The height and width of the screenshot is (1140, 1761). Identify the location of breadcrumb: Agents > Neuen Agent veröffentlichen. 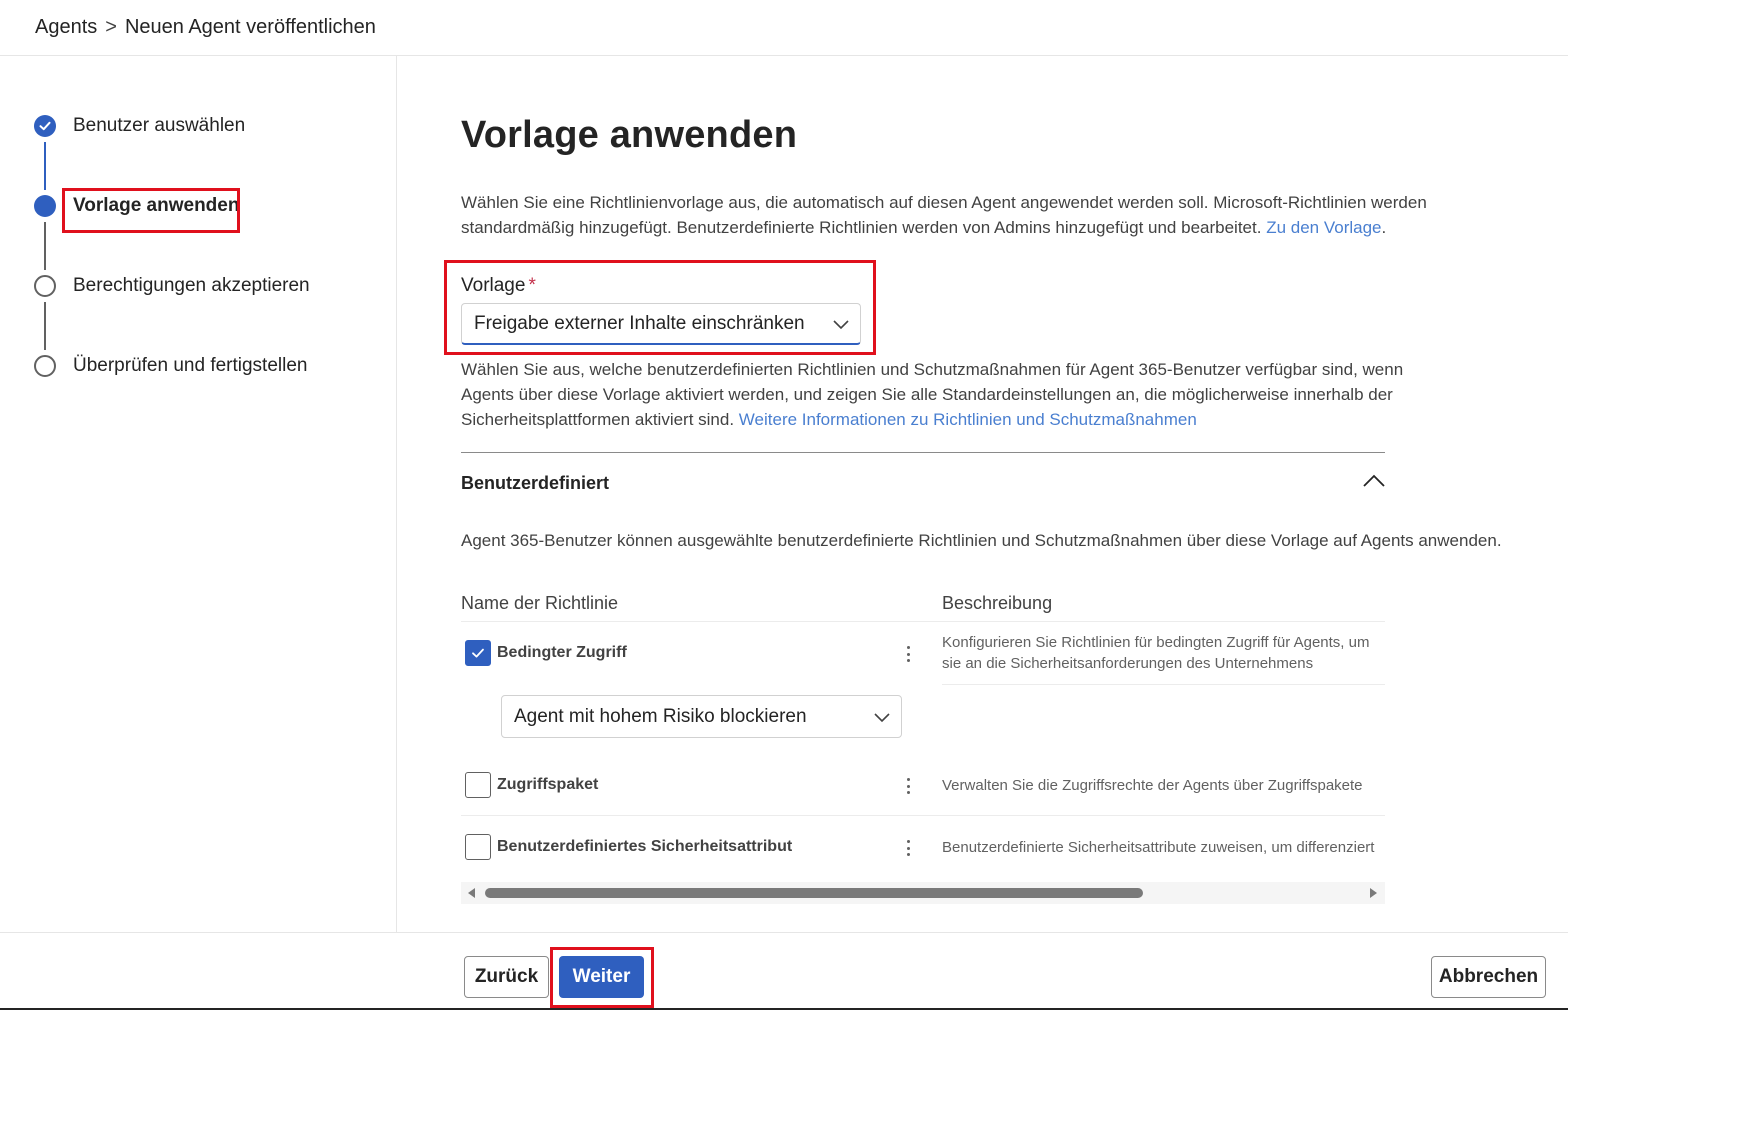
(205, 27).